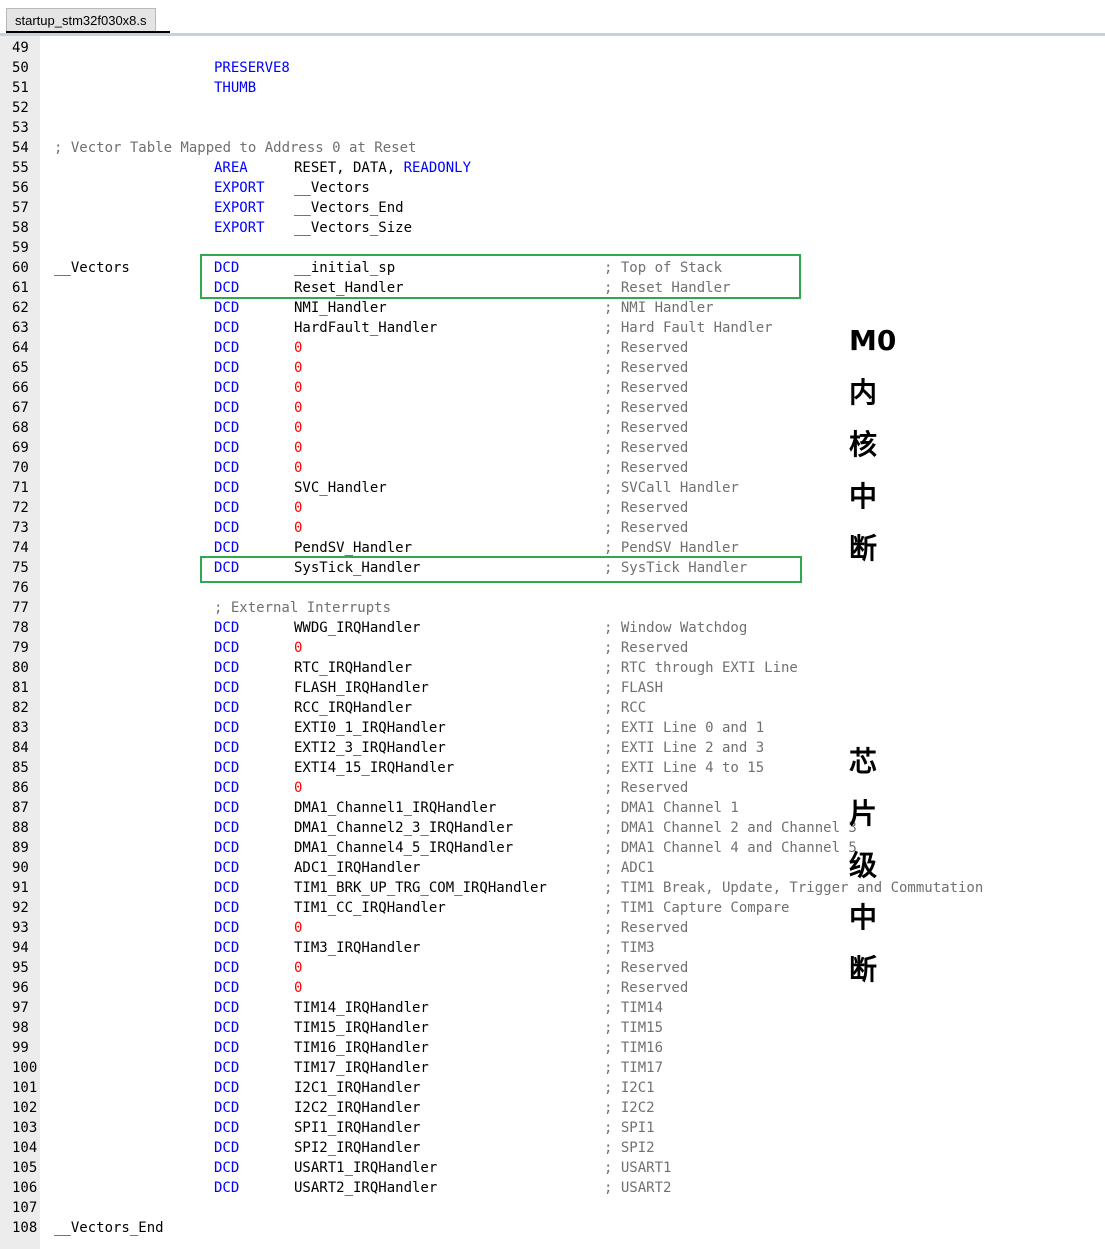 The width and height of the screenshot is (1105, 1249). I want to click on code-line: 95 DCD 0 ; Reserved, so click(552, 968).